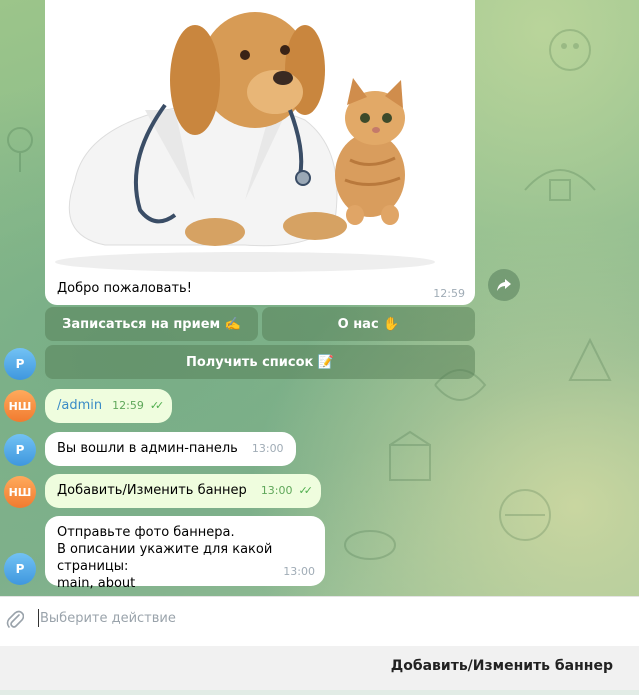 The width and height of the screenshot is (639, 695). Describe the element at coordinates (108, 618) in the screenshot. I see `message-input: Выберите действие` at that location.